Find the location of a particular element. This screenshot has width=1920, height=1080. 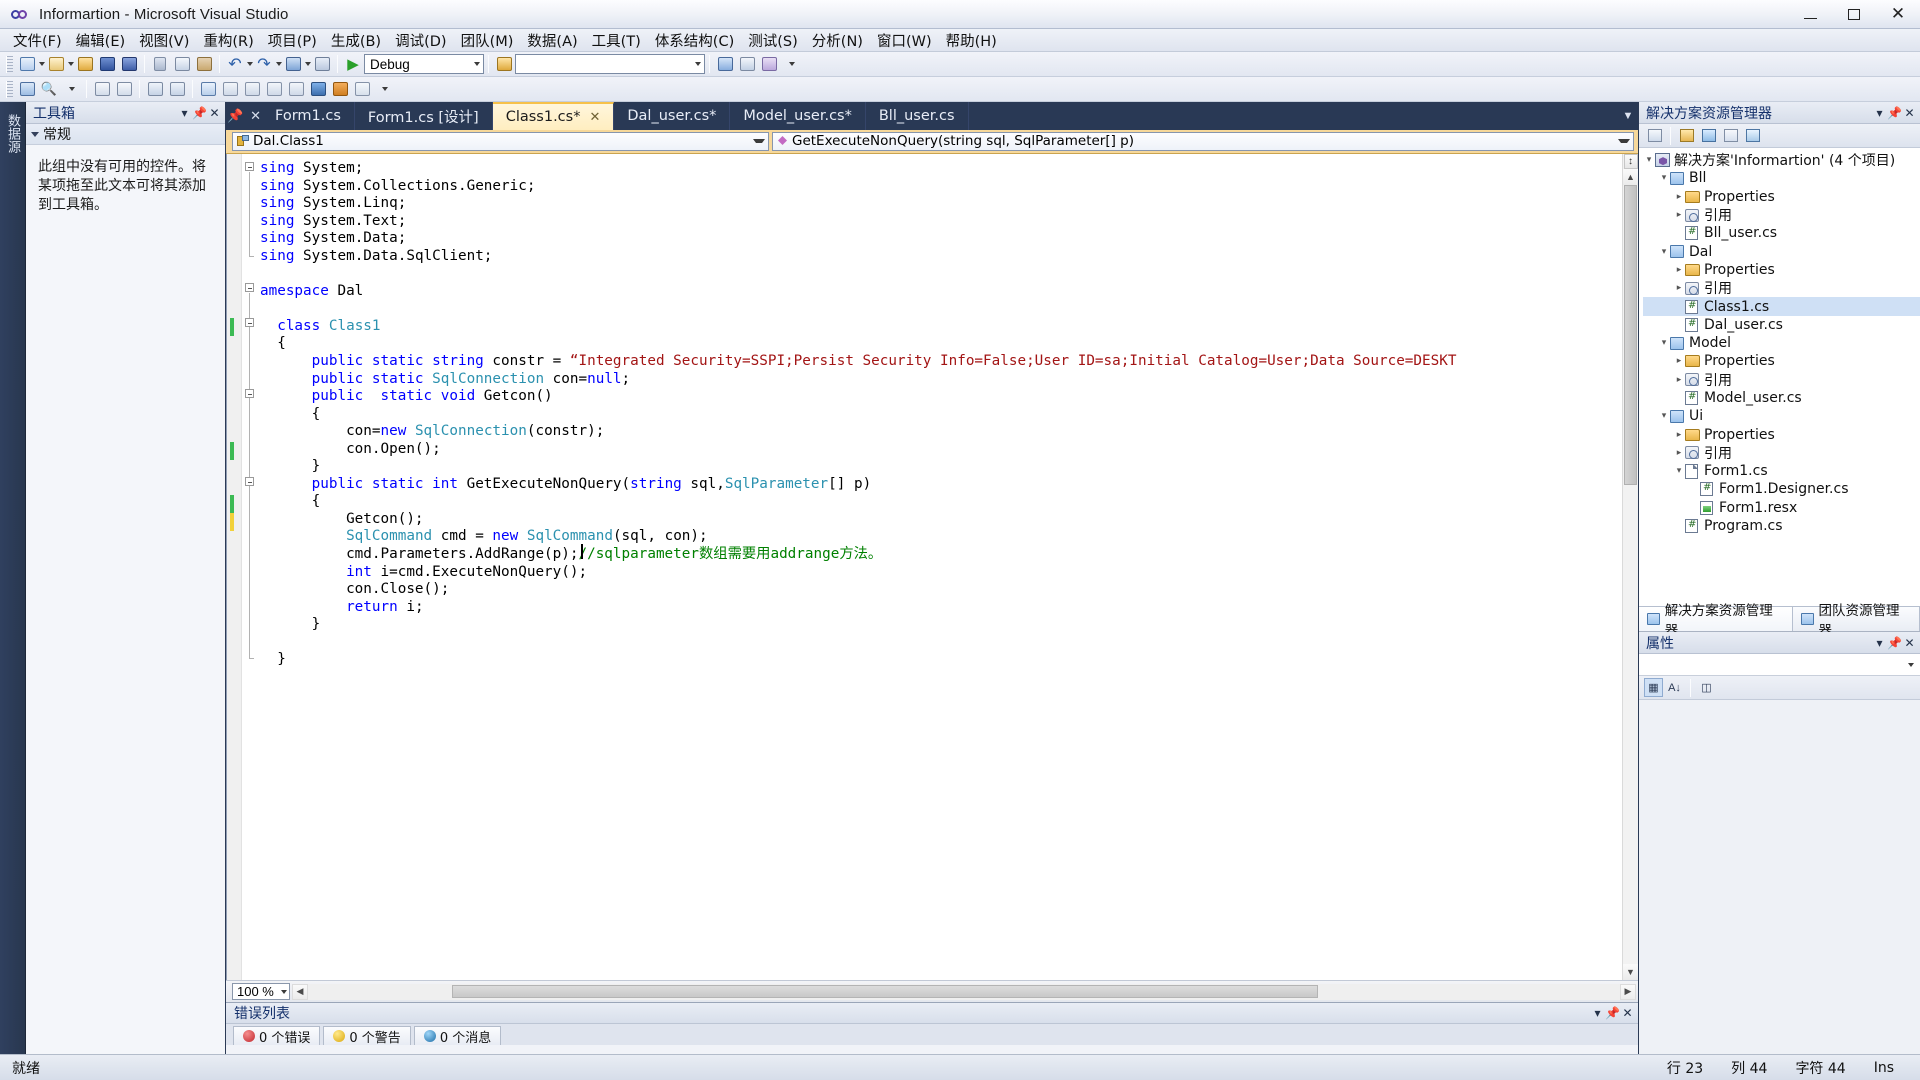

toolbar2-overflow-icon is located at coordinates (384, 89).